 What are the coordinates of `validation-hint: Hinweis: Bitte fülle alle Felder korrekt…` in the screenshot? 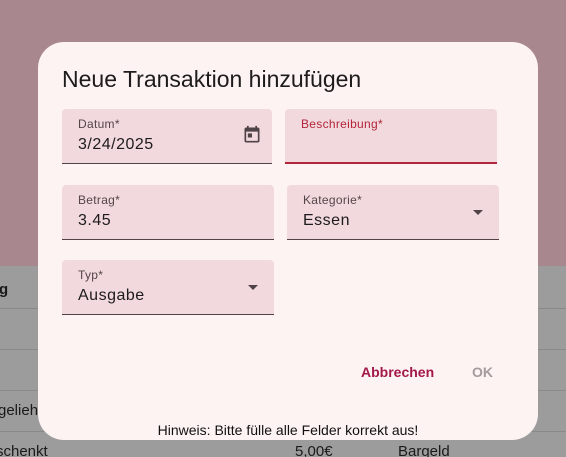 It's located at (288, 430).